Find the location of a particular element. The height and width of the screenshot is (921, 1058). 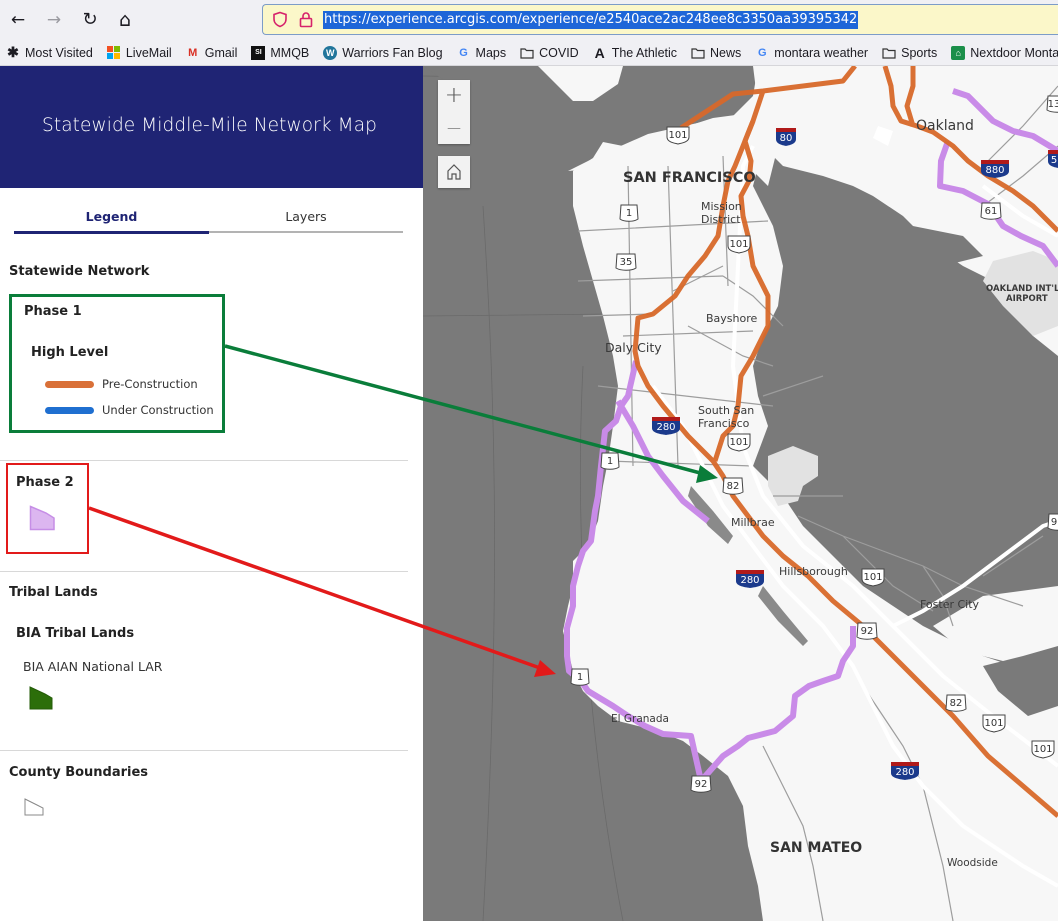

back-button: ← is located at coordinates (18, 20).